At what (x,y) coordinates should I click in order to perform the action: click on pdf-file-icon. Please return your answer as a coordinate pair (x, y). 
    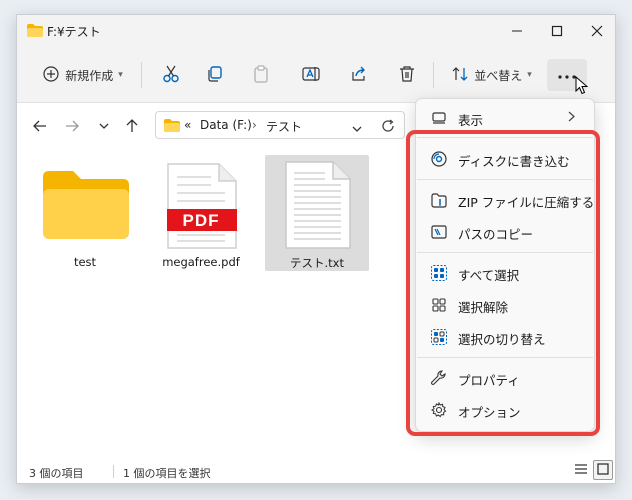
    Looking at the image, I should click on (198, 207).